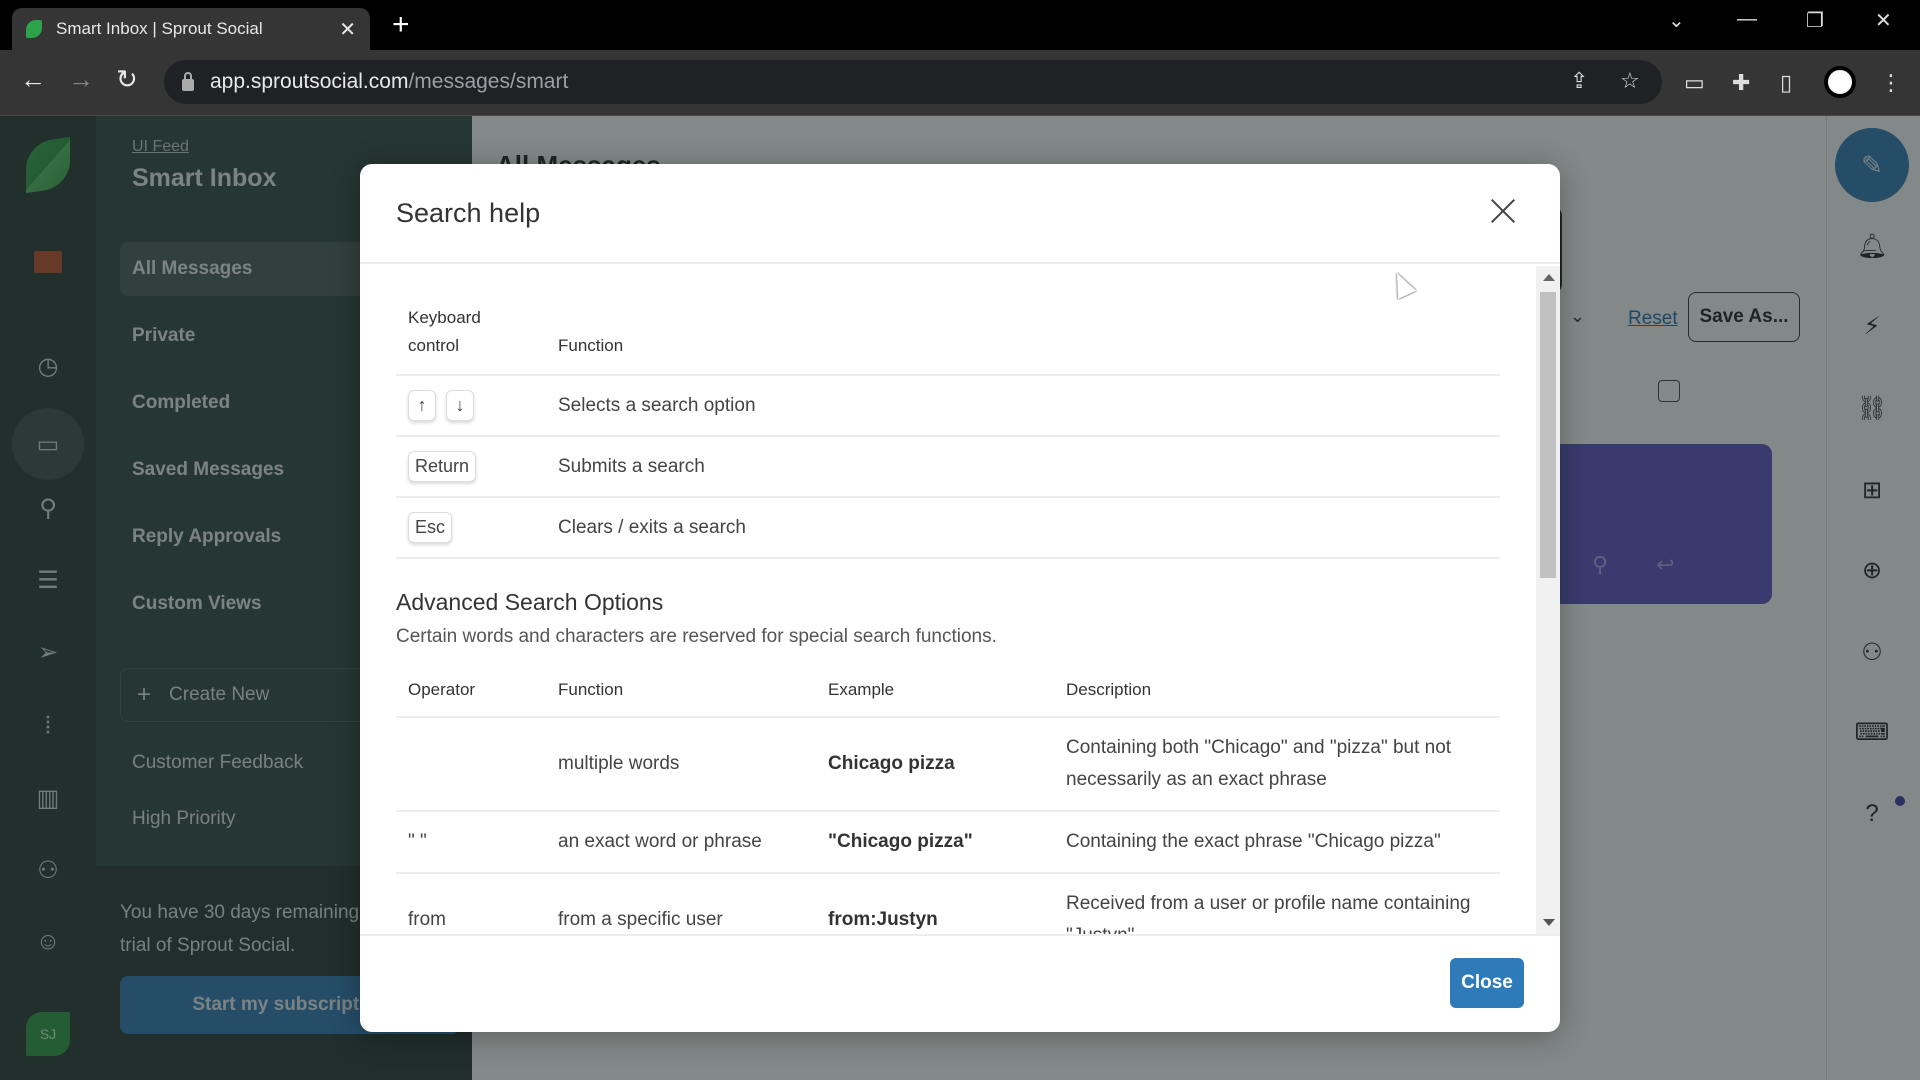 The image size is (1920, 1080). I want to click on modal-scrollbar, so click(1548, 600).